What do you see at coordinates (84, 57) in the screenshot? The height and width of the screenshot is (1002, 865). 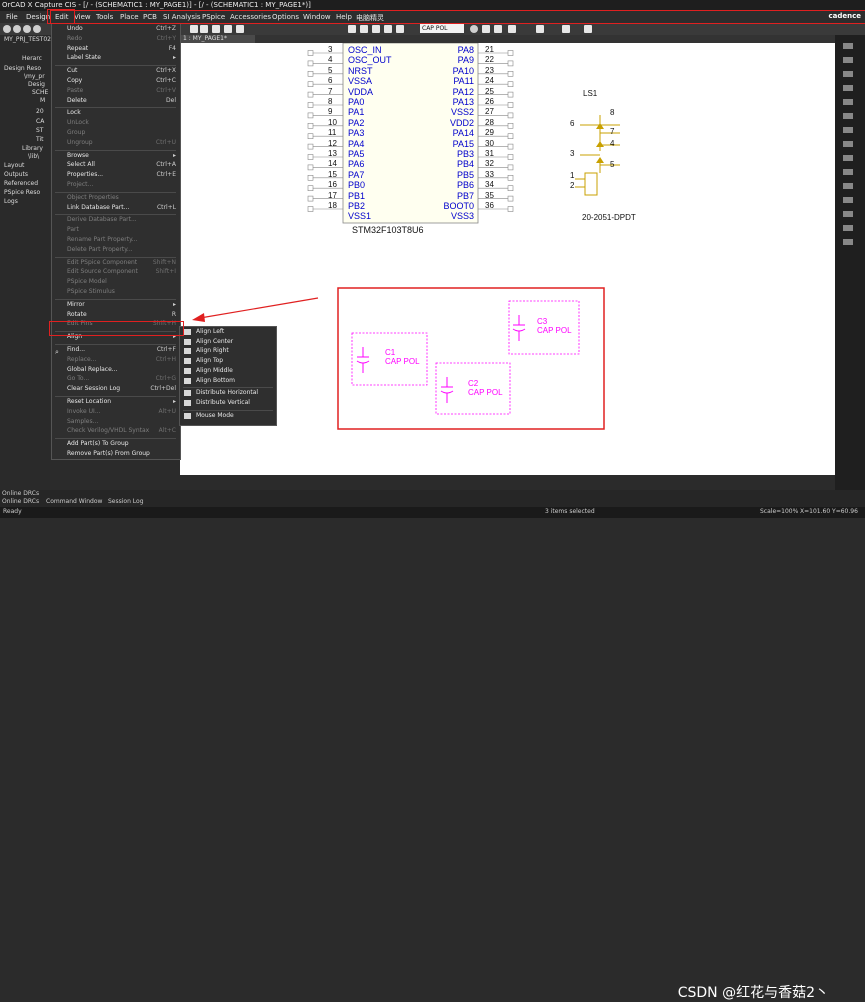 I see `edit-menu-item: Label State` at bounding box center [84, 57].